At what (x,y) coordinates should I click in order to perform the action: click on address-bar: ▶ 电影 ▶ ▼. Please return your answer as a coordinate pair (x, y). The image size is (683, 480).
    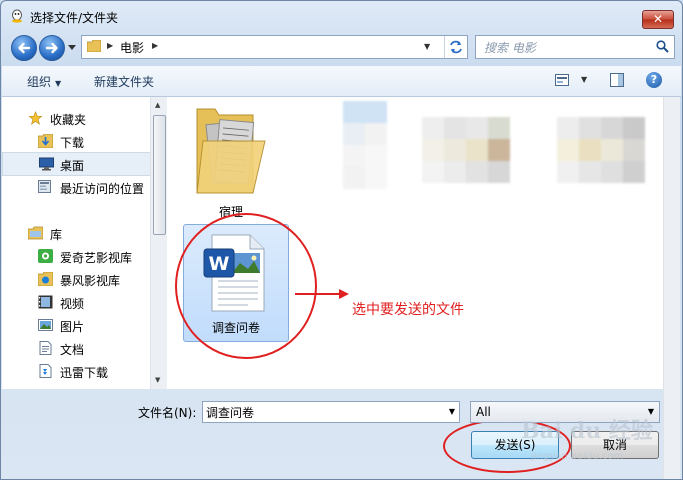
    Looking at the image, I should click on (274, 47).